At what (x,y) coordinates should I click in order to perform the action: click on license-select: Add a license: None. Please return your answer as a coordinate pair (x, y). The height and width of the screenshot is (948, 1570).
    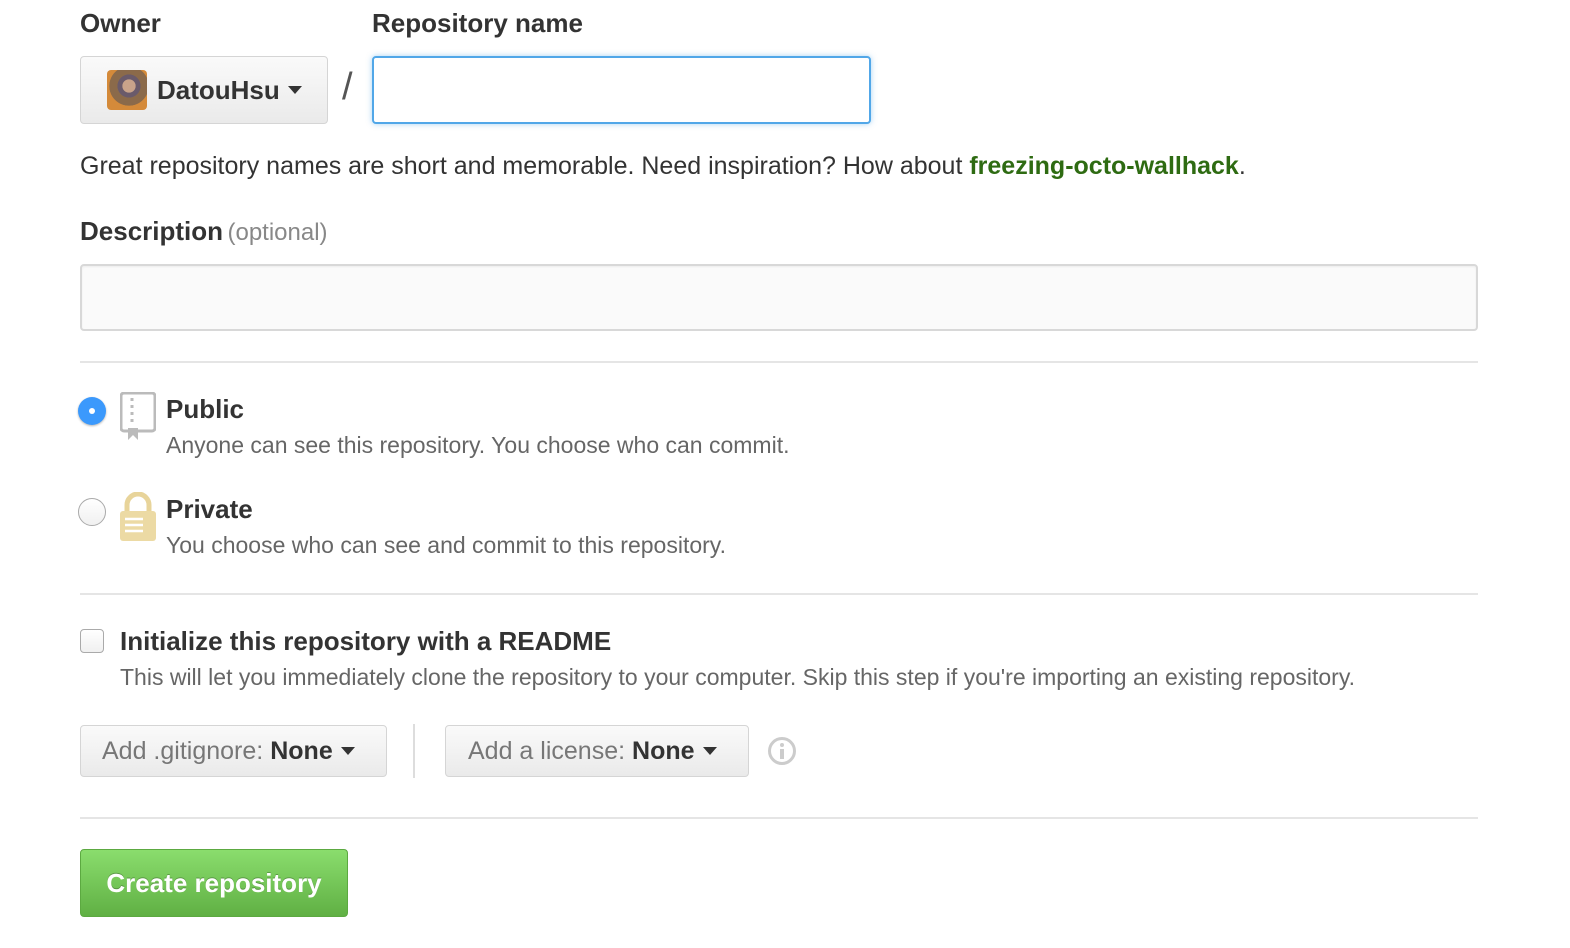
    Looking at the image, I should click on (597, 751).